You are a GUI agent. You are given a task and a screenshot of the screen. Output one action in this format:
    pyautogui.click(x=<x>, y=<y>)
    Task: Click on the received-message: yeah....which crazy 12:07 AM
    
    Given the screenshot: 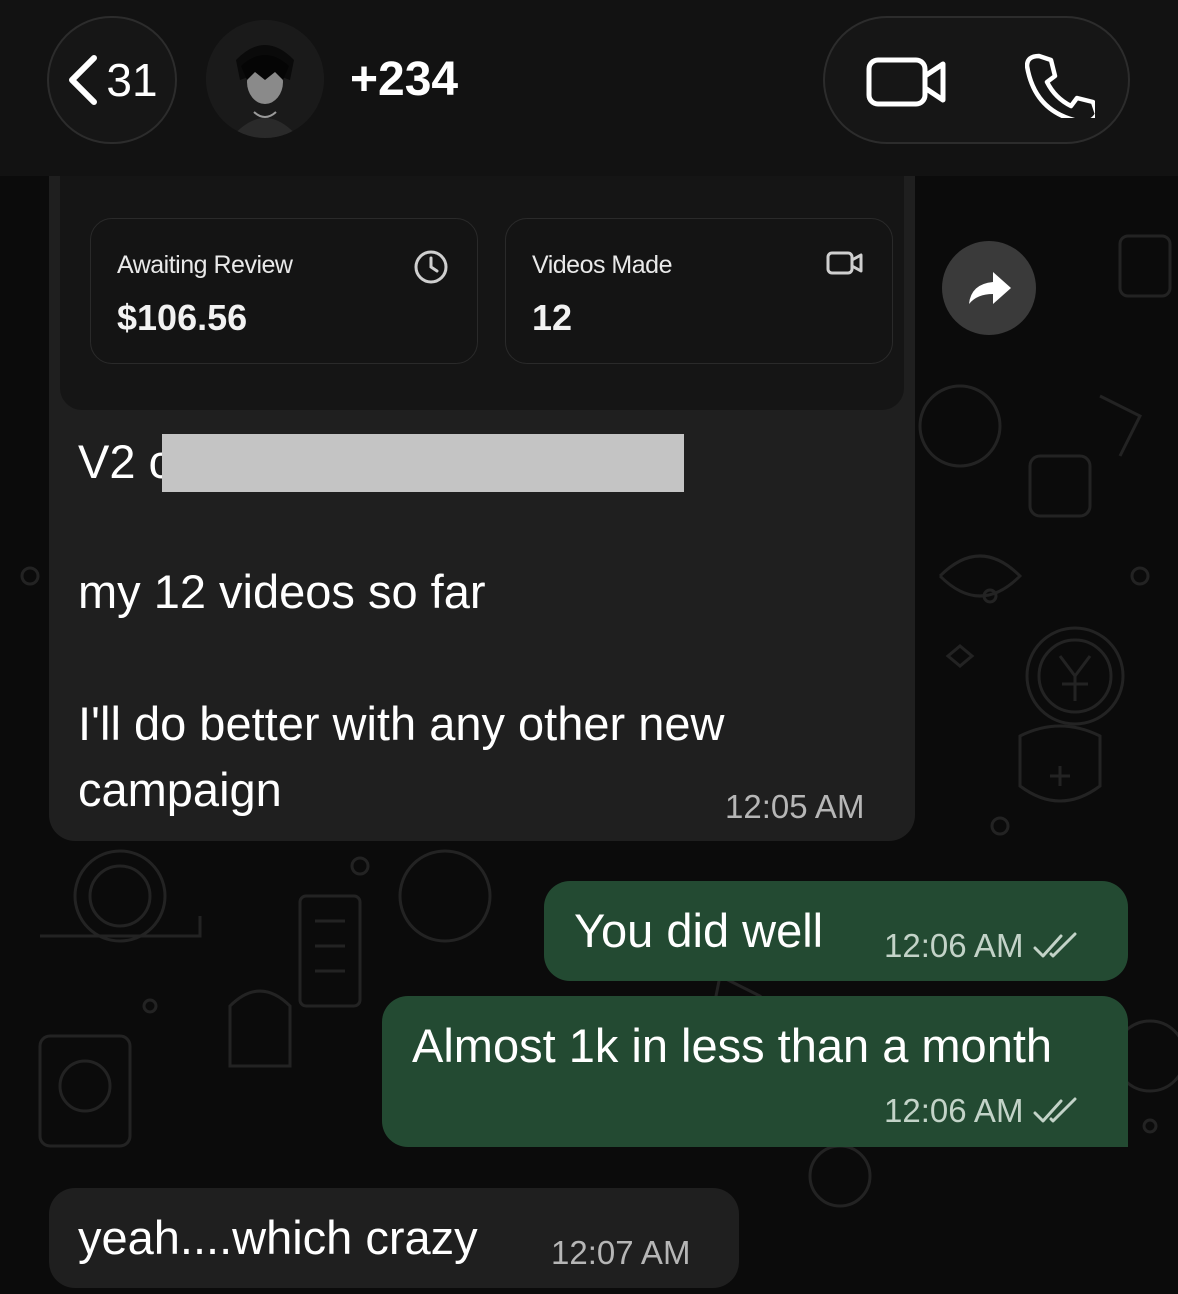 What is the action you would take?
    pyautogui.click(x=394, y=1238)
    